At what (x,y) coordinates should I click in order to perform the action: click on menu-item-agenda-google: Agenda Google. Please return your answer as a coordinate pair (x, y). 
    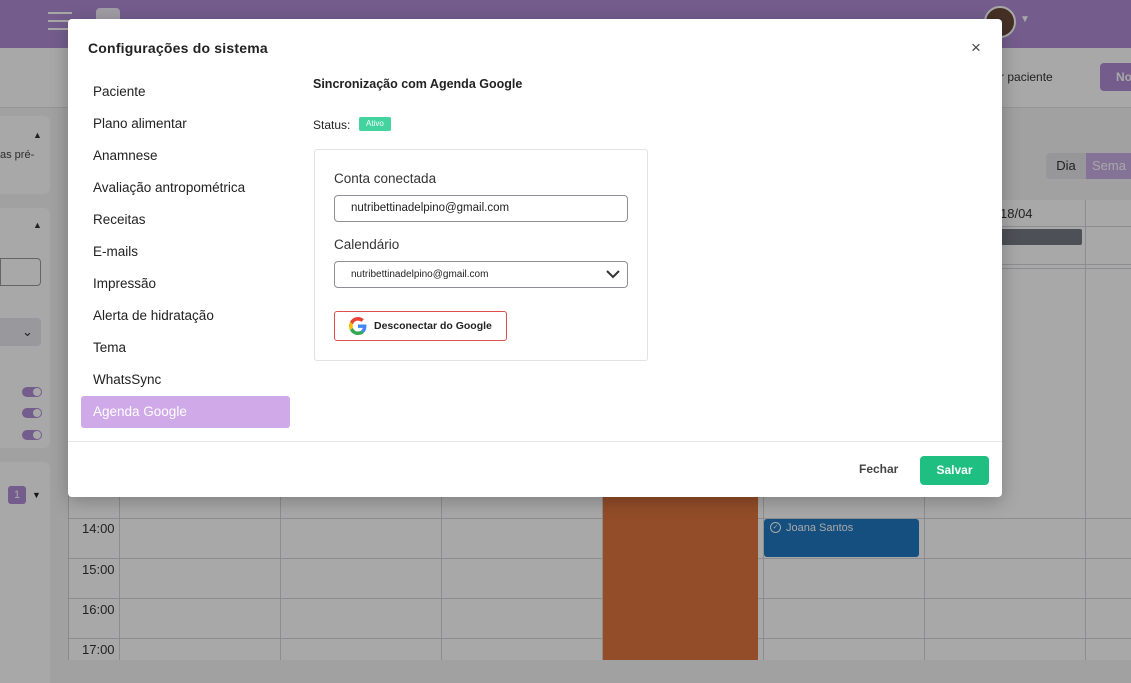
    Looking at the image, I should click on (185, 412).